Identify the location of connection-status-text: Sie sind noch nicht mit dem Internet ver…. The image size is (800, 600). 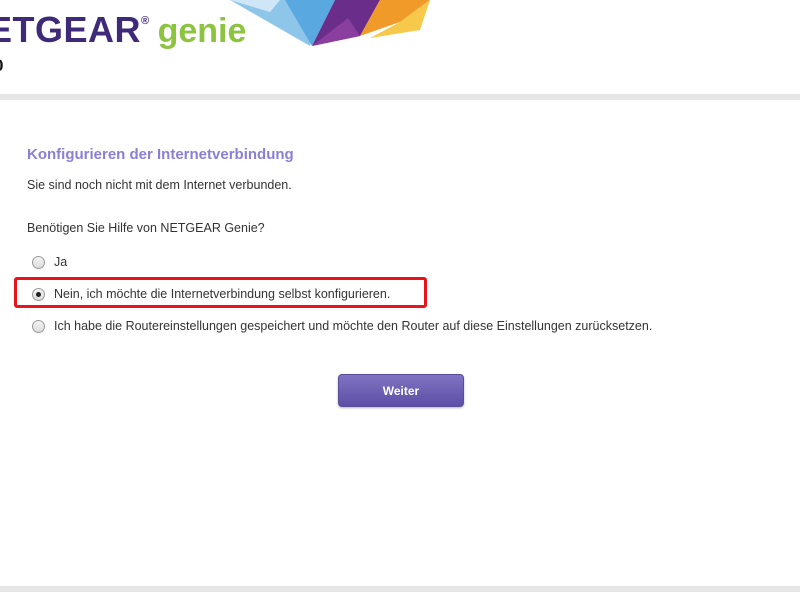
(159, 185).